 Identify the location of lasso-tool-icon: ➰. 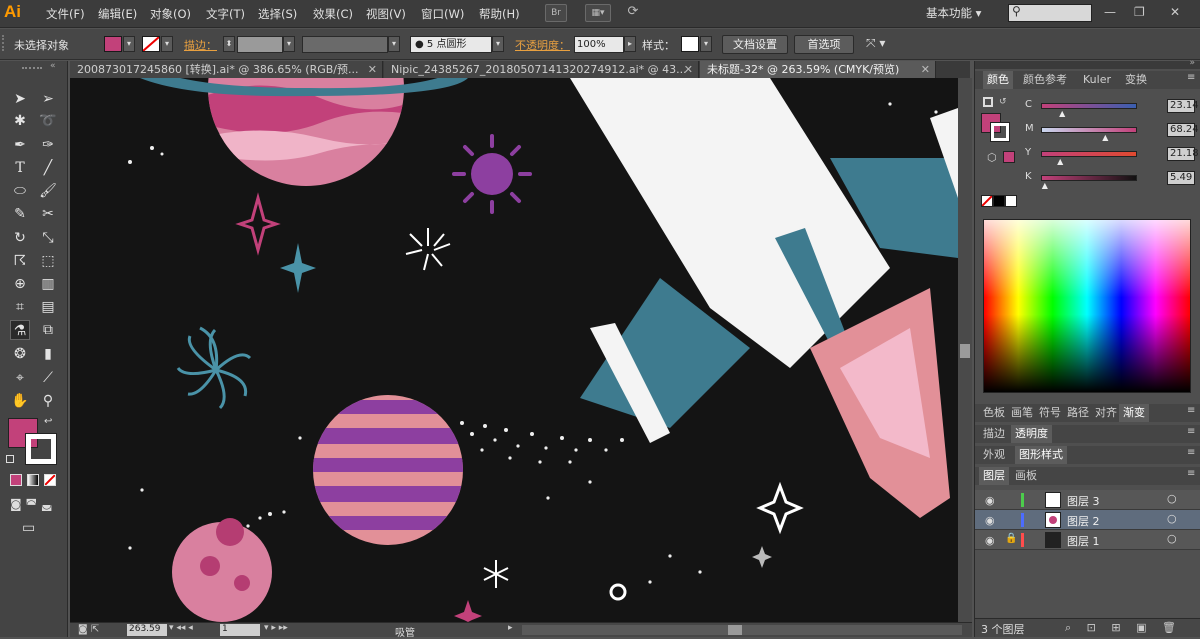
(48, 121).